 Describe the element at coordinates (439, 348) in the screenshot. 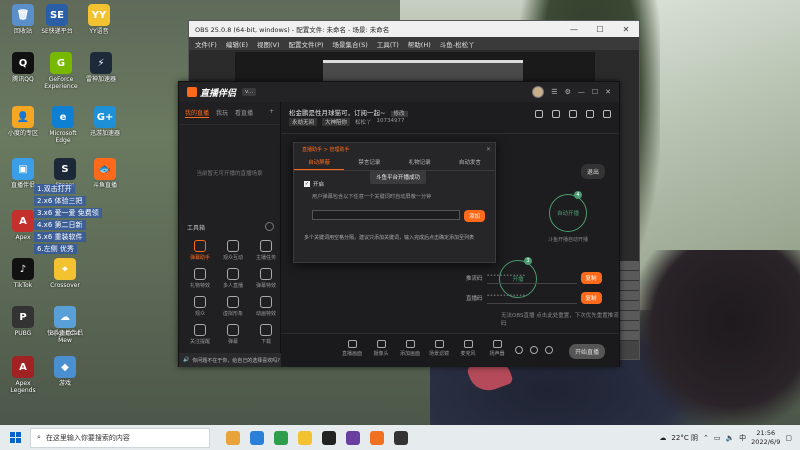

I see `bottom-tool: 场景滤镜` at that location.